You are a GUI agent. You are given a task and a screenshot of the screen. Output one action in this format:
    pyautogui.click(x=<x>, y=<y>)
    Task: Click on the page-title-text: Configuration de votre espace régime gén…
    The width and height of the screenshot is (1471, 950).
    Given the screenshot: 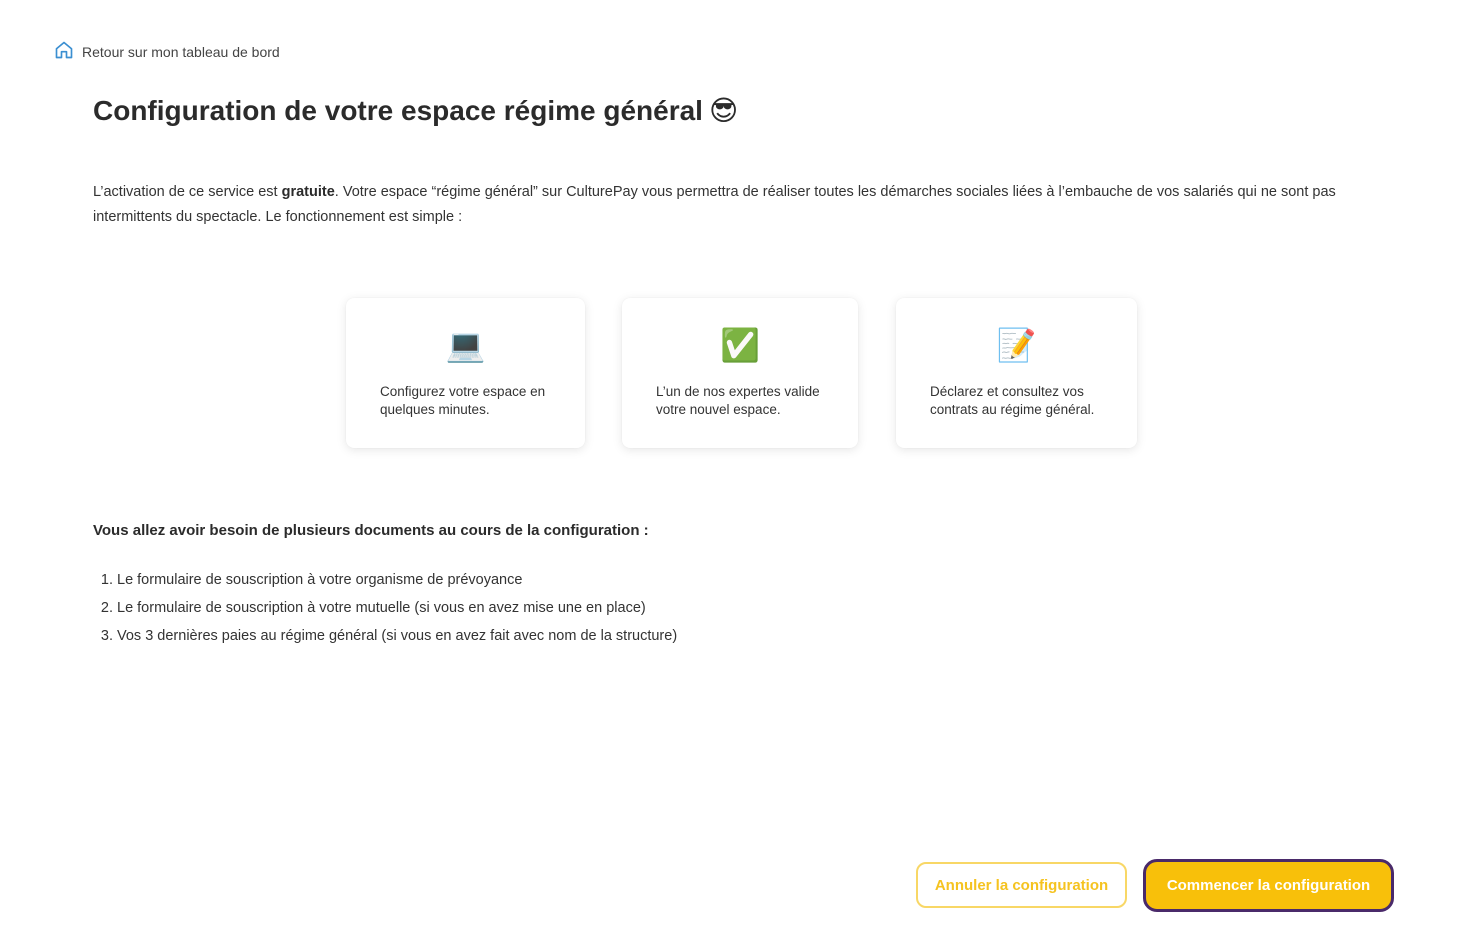 What is the action you would take?
    pyautogui.click(x=398, y=110)
    